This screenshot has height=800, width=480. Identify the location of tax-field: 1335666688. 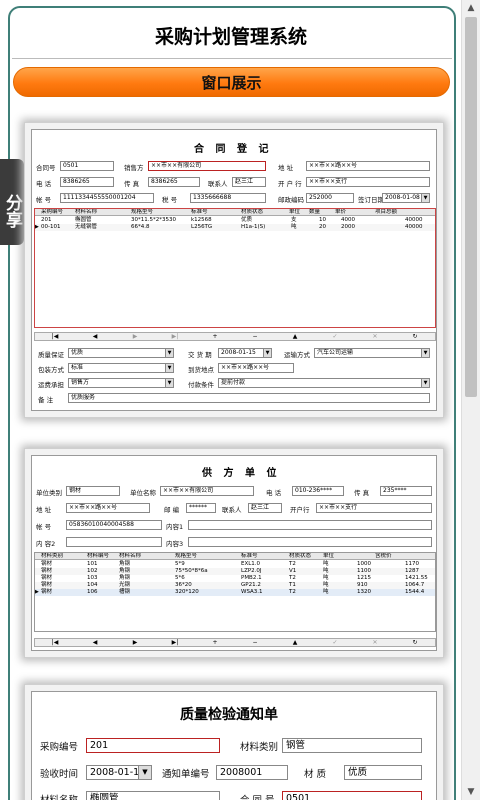
(228, 198).